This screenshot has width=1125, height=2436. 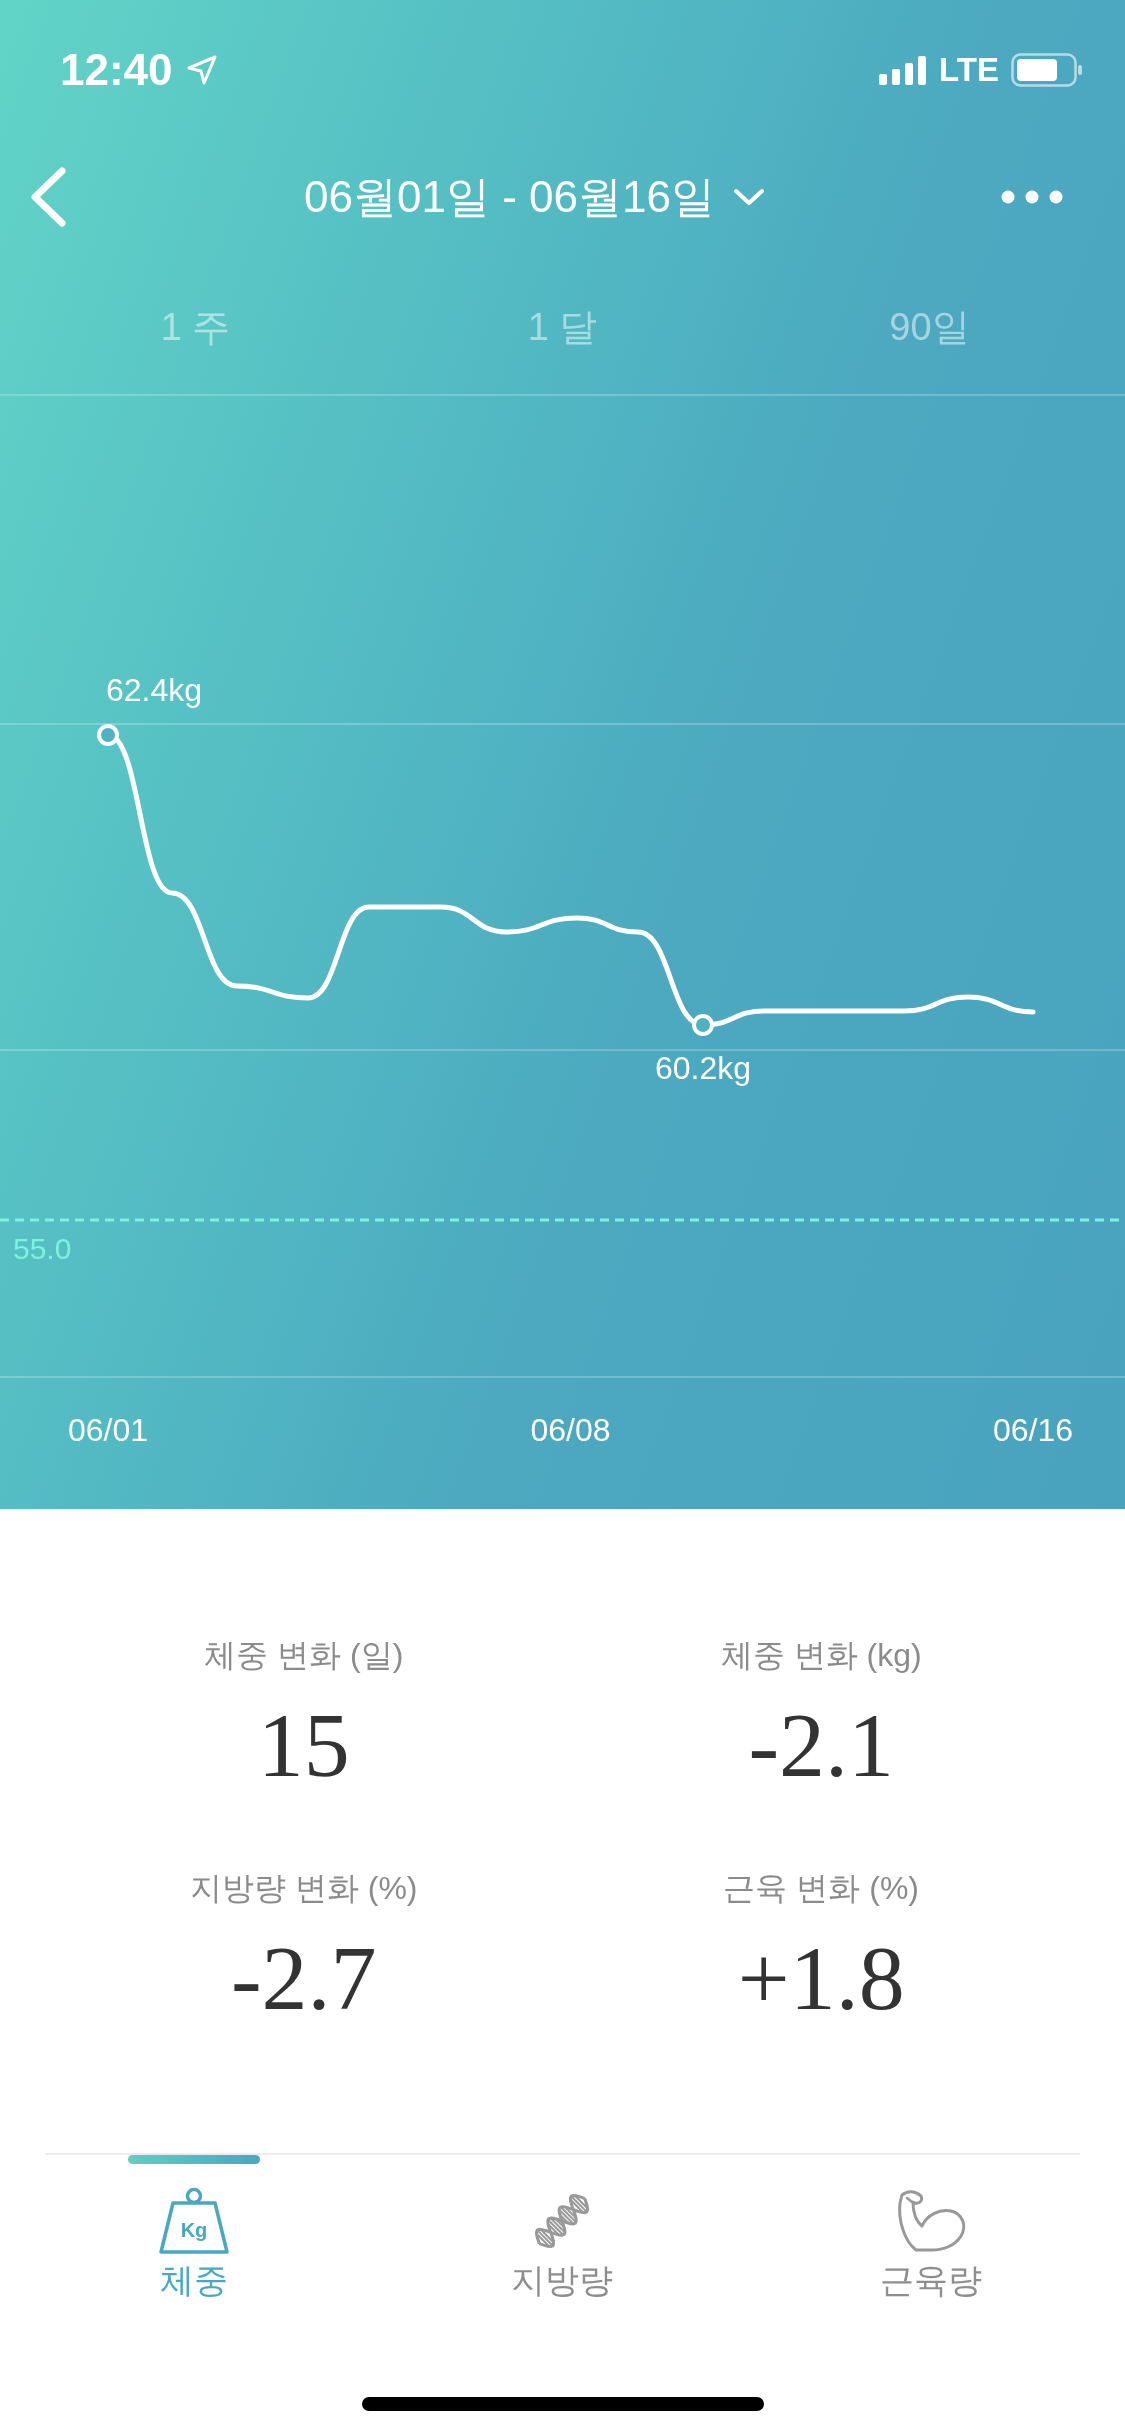 What do you see at coordinates (534, 197) in the screenshot?
I see `date-range-dropdown: 06월01일 - 06월16일` at bounding box center [534, 197].